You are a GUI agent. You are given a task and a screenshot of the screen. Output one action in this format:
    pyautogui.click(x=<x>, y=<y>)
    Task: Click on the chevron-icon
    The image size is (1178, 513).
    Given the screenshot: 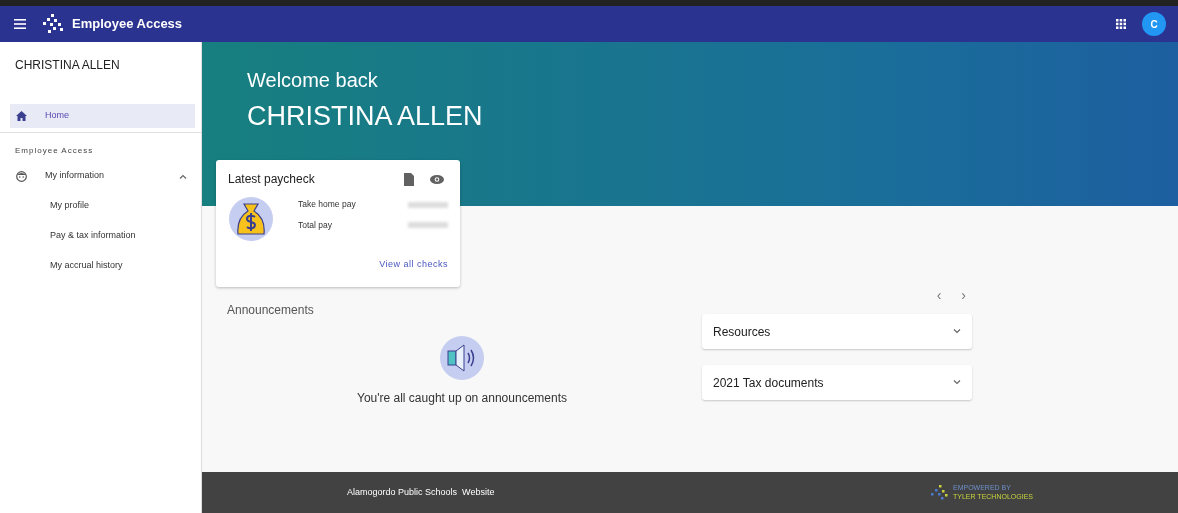 What is the action you would take?
    pyautogui.click(x=183, y=176)
    